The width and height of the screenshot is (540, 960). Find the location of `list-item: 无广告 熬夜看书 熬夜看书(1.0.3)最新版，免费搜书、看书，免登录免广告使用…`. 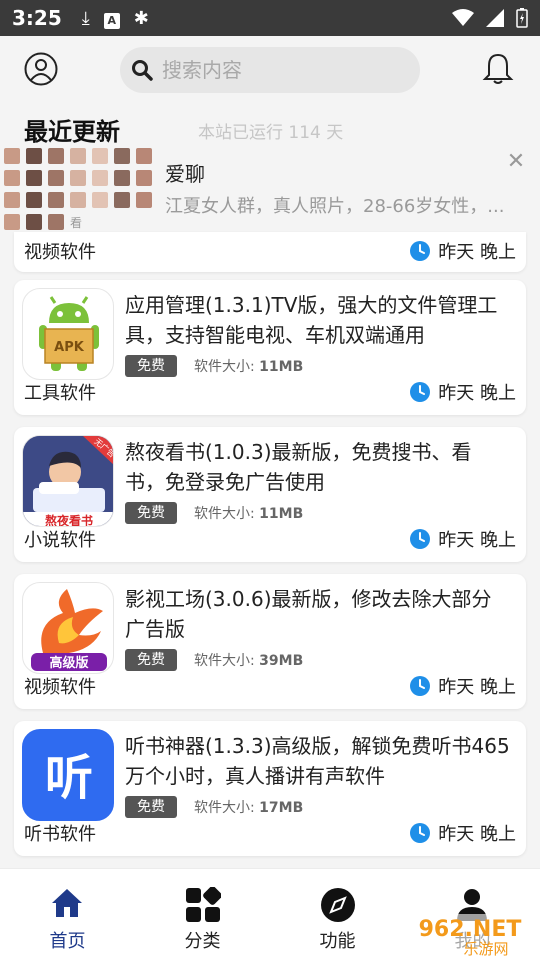

list-item: 无广告 熬夜看书 熬夜看书(1.0.3)最新版，免费搜书、看书，免登录免广告使用… is located at coordinates (270, 494).